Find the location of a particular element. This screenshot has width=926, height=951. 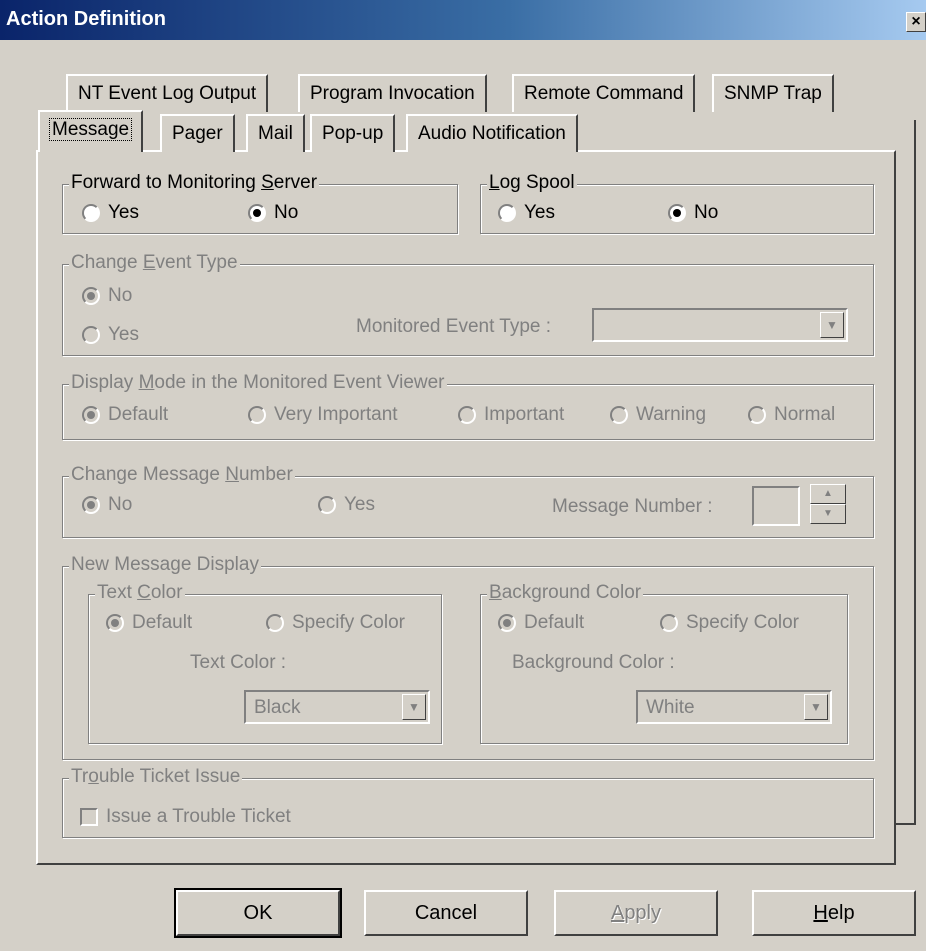

tab-label: Audio Notification is located at coordinates (492, 133).